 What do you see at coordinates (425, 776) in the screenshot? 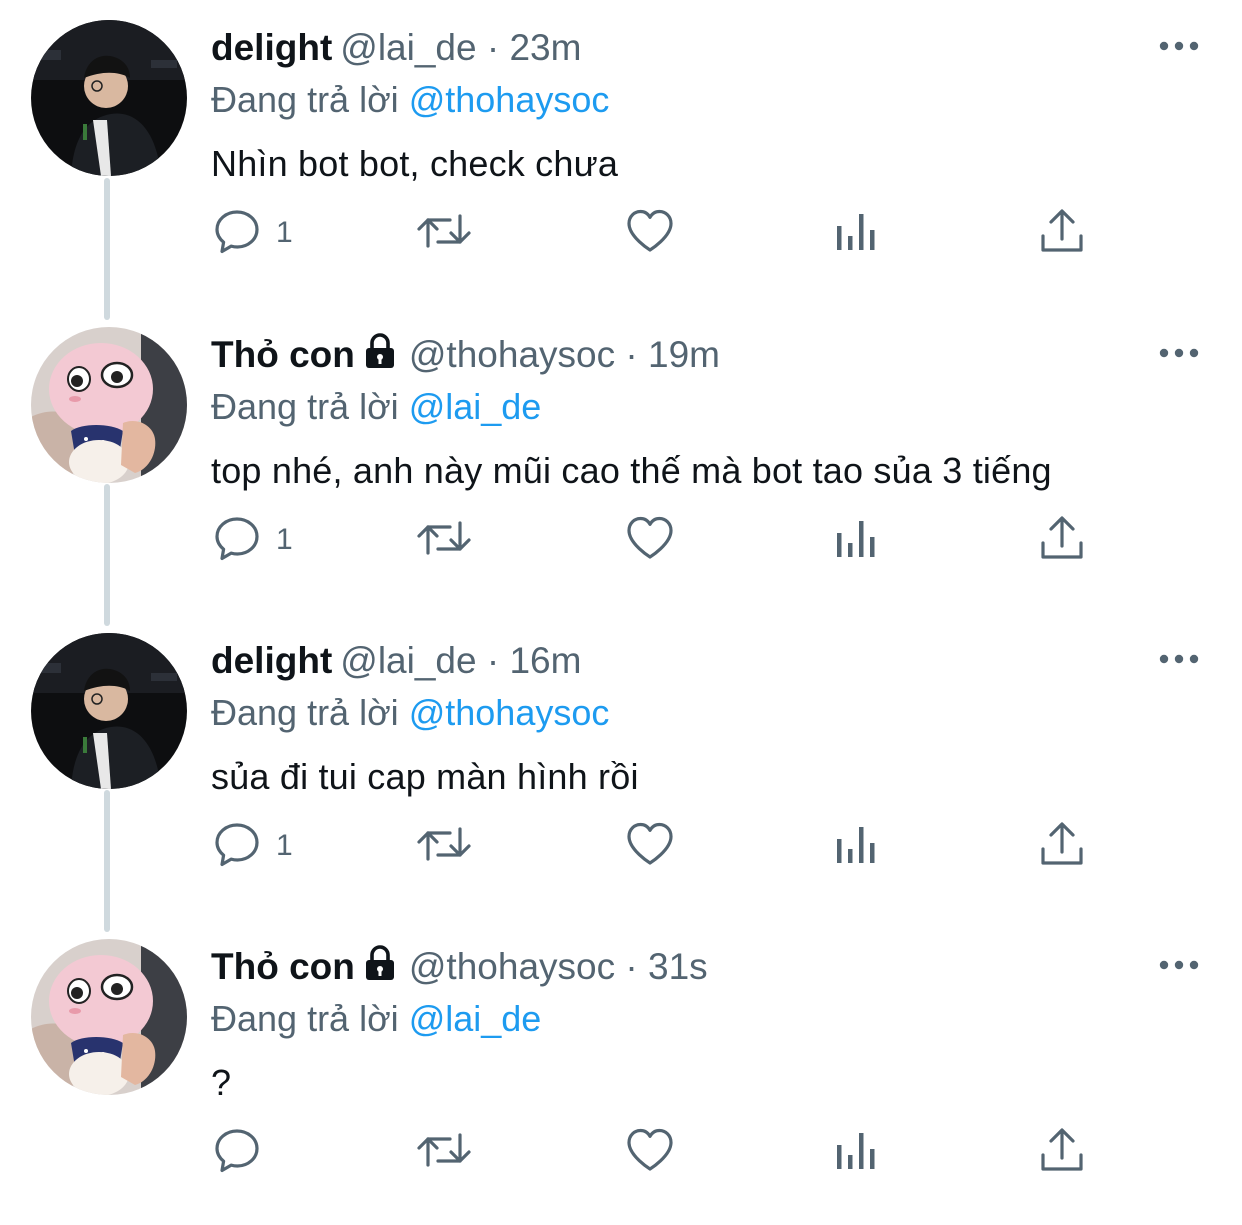
I see `tweet-text: sủa đi tui cap màn hình rồi` at bounding box center [425, 776].